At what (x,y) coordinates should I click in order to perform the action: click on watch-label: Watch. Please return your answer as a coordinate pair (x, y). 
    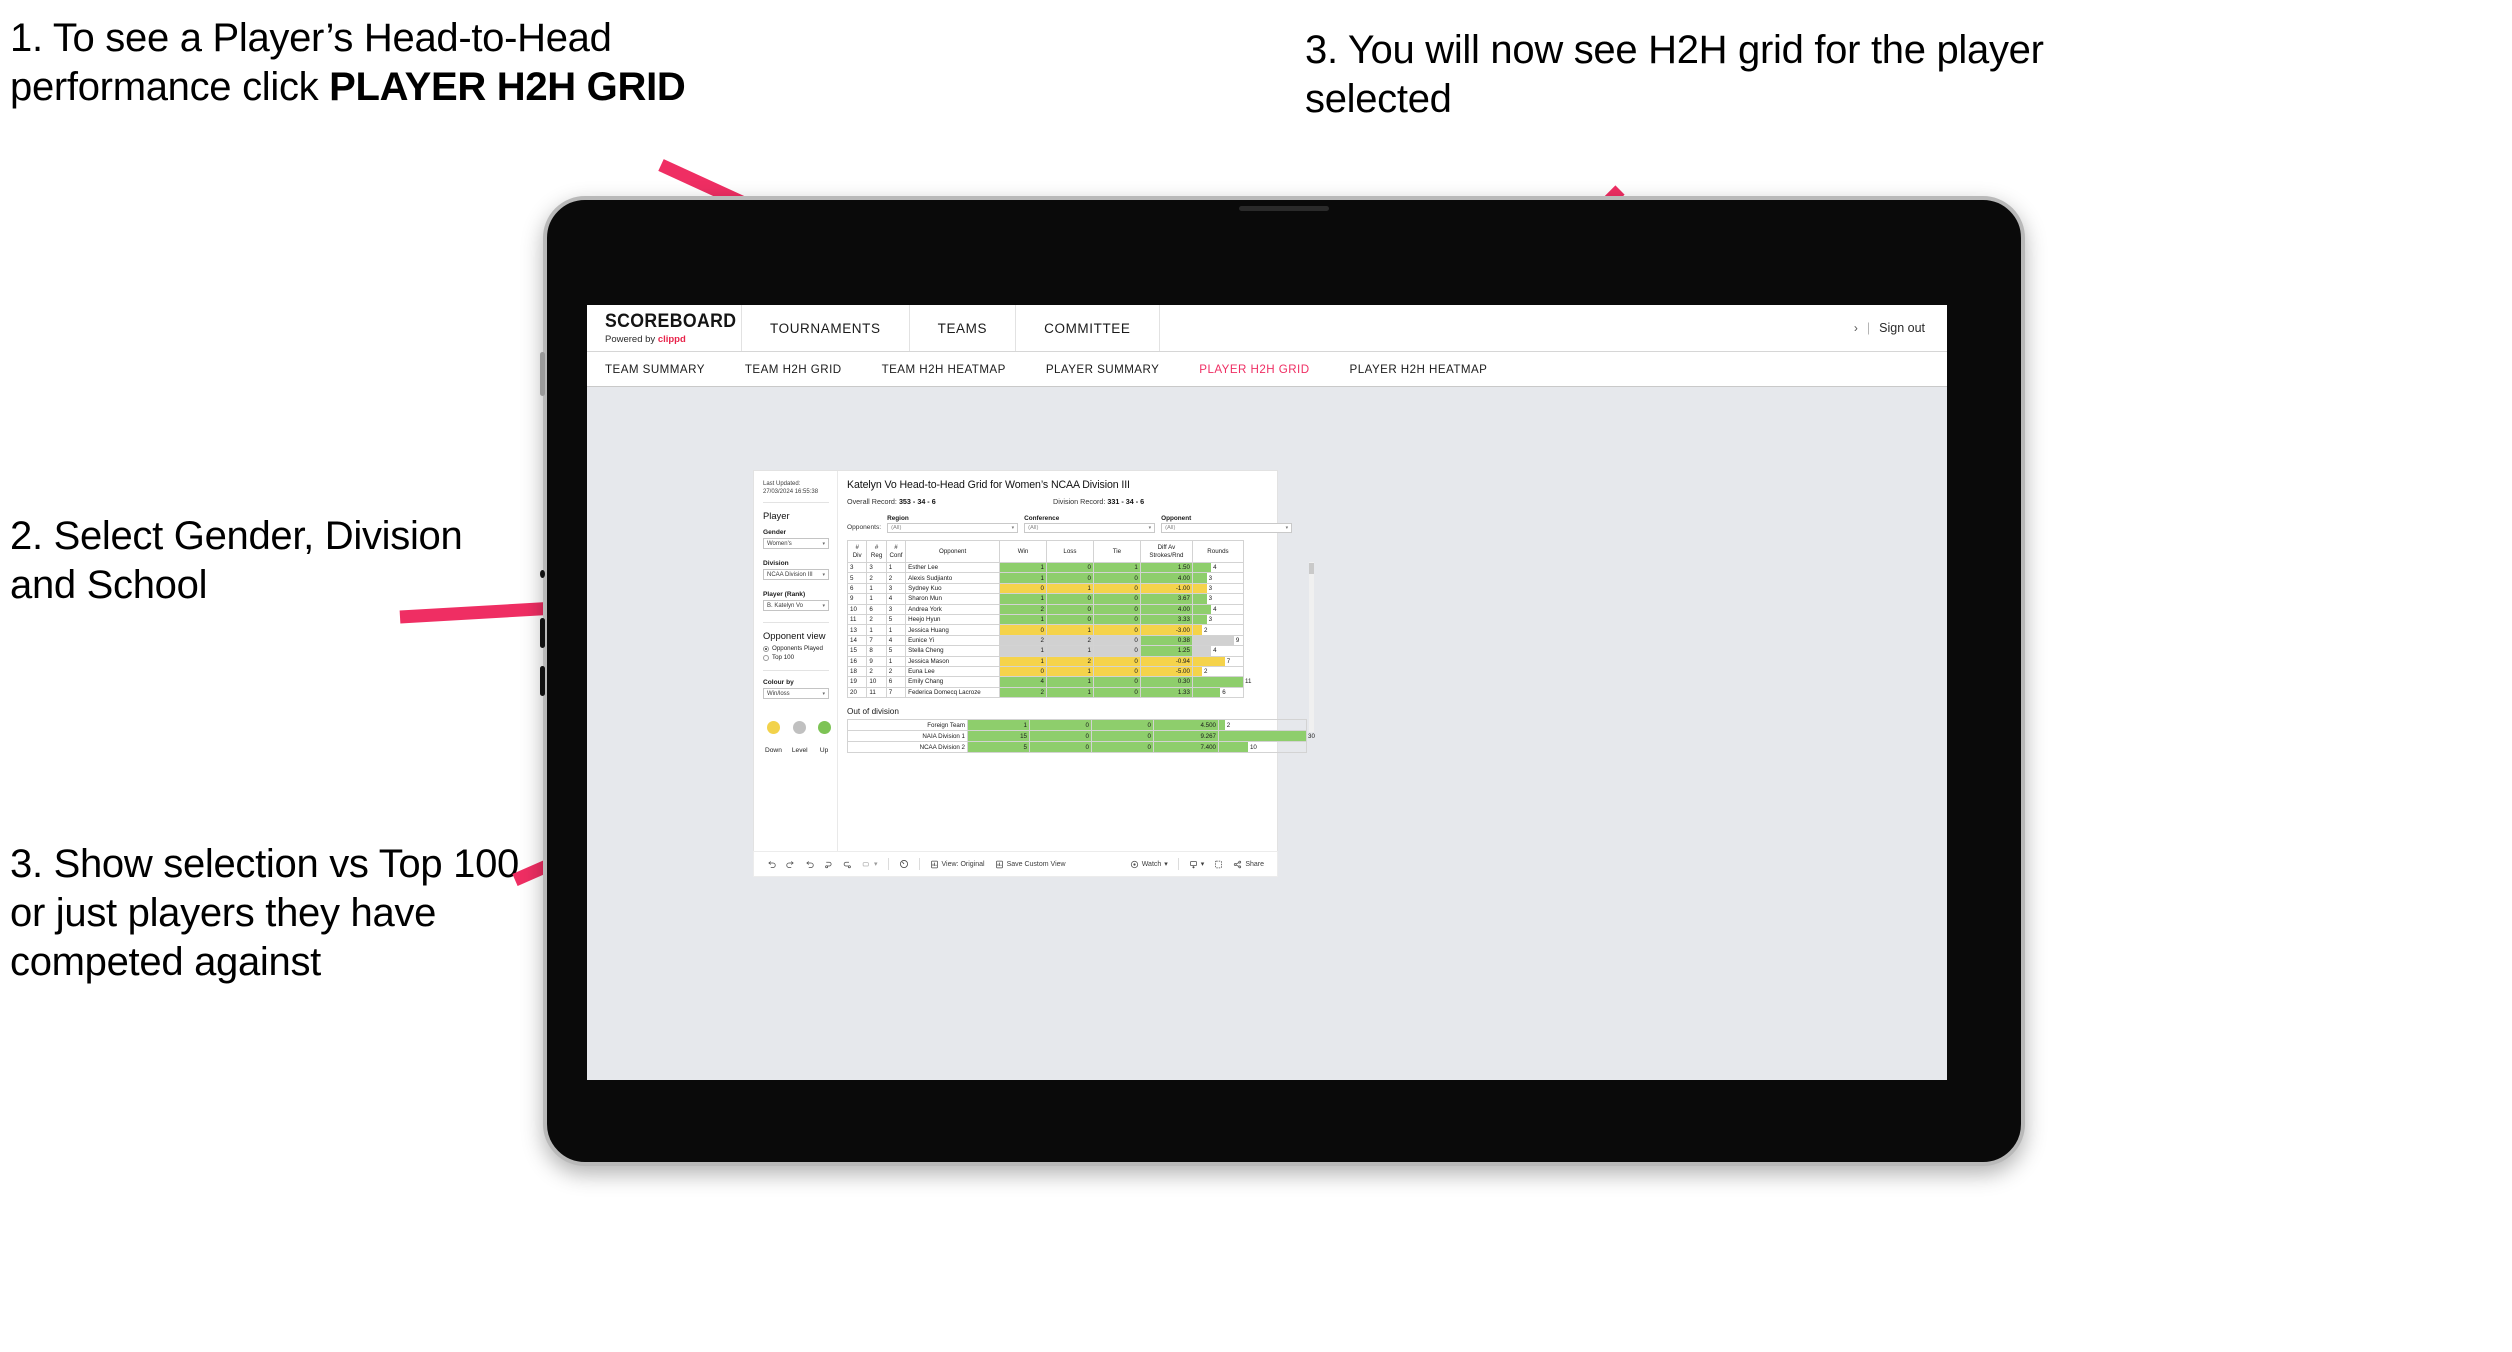
    Looking at the image, I should click on (1151, 864).